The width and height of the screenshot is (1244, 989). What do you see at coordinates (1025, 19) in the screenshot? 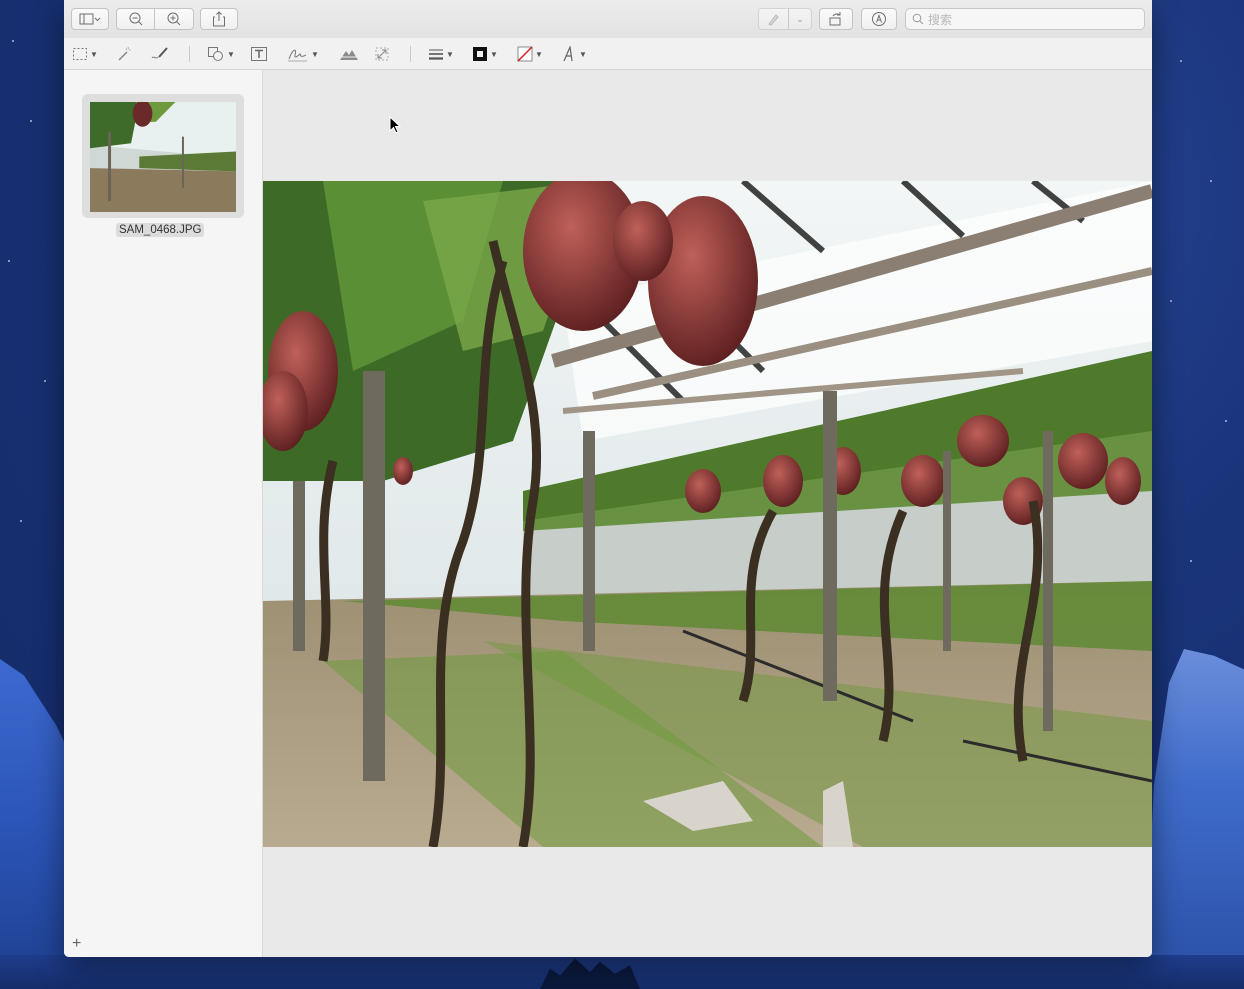
I see `search-field: 搜索` at bounding box center [1025, 19].